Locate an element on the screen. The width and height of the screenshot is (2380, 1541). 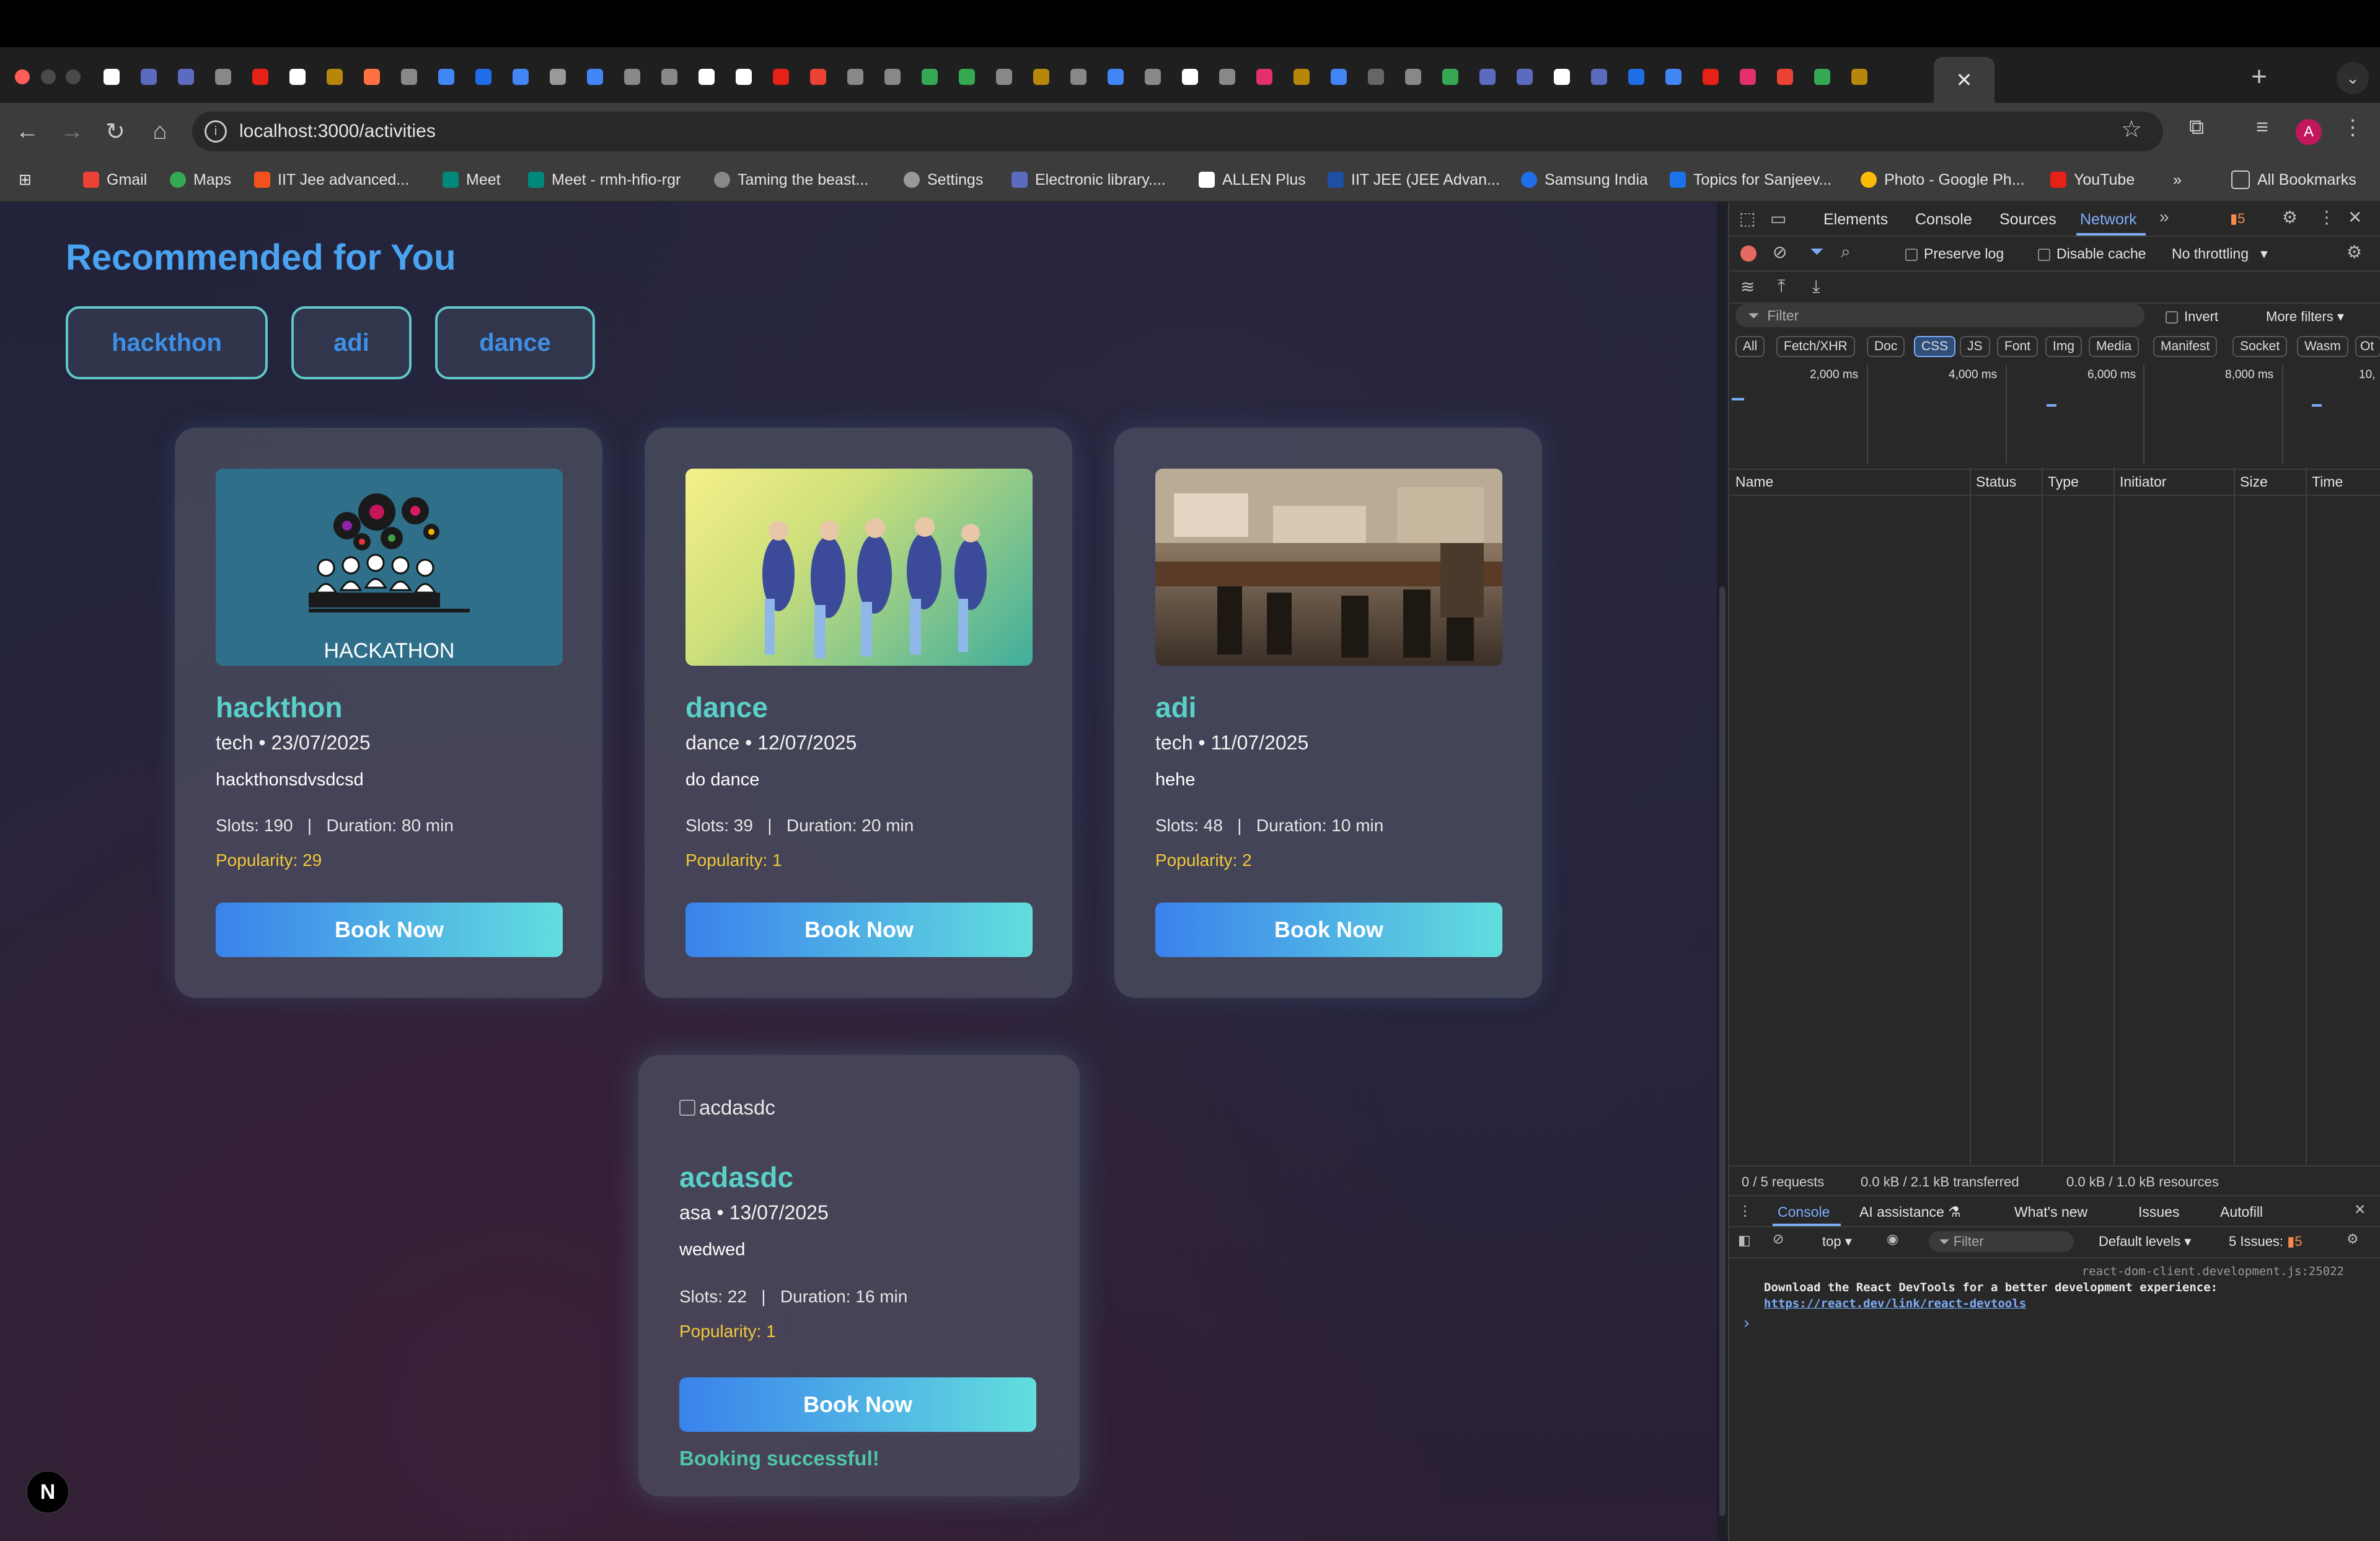
console-issues-count: 5 Issues: ▮5 is located at coordinates (2266, 1242).